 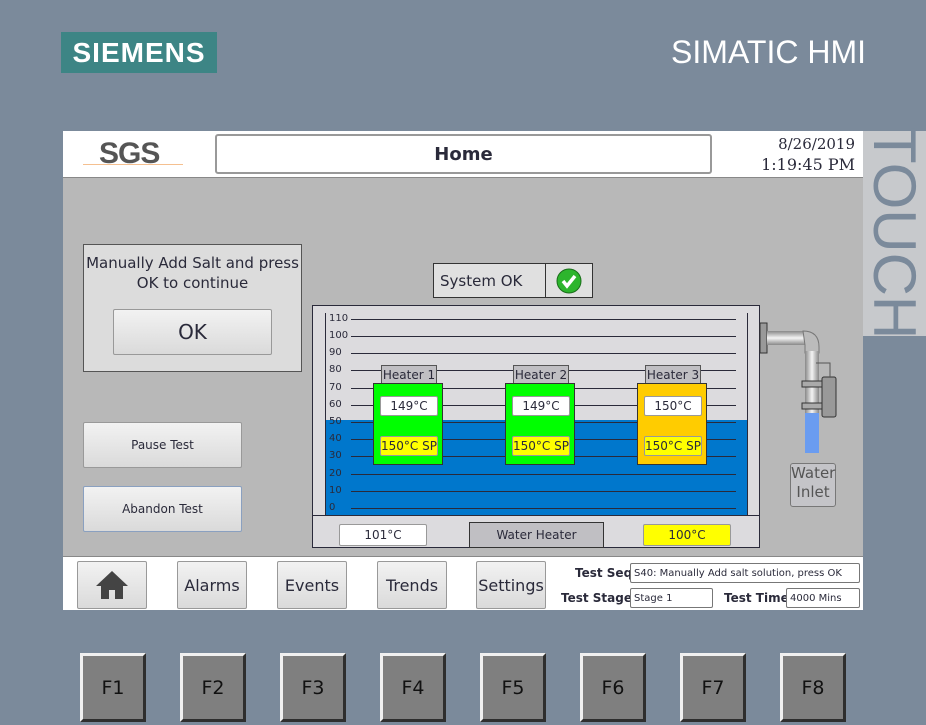 What do you see at coordinates (139, 52) in the screenshot?
I see `siemens-logo: SIEMENS` at bounding box center [139, 52].